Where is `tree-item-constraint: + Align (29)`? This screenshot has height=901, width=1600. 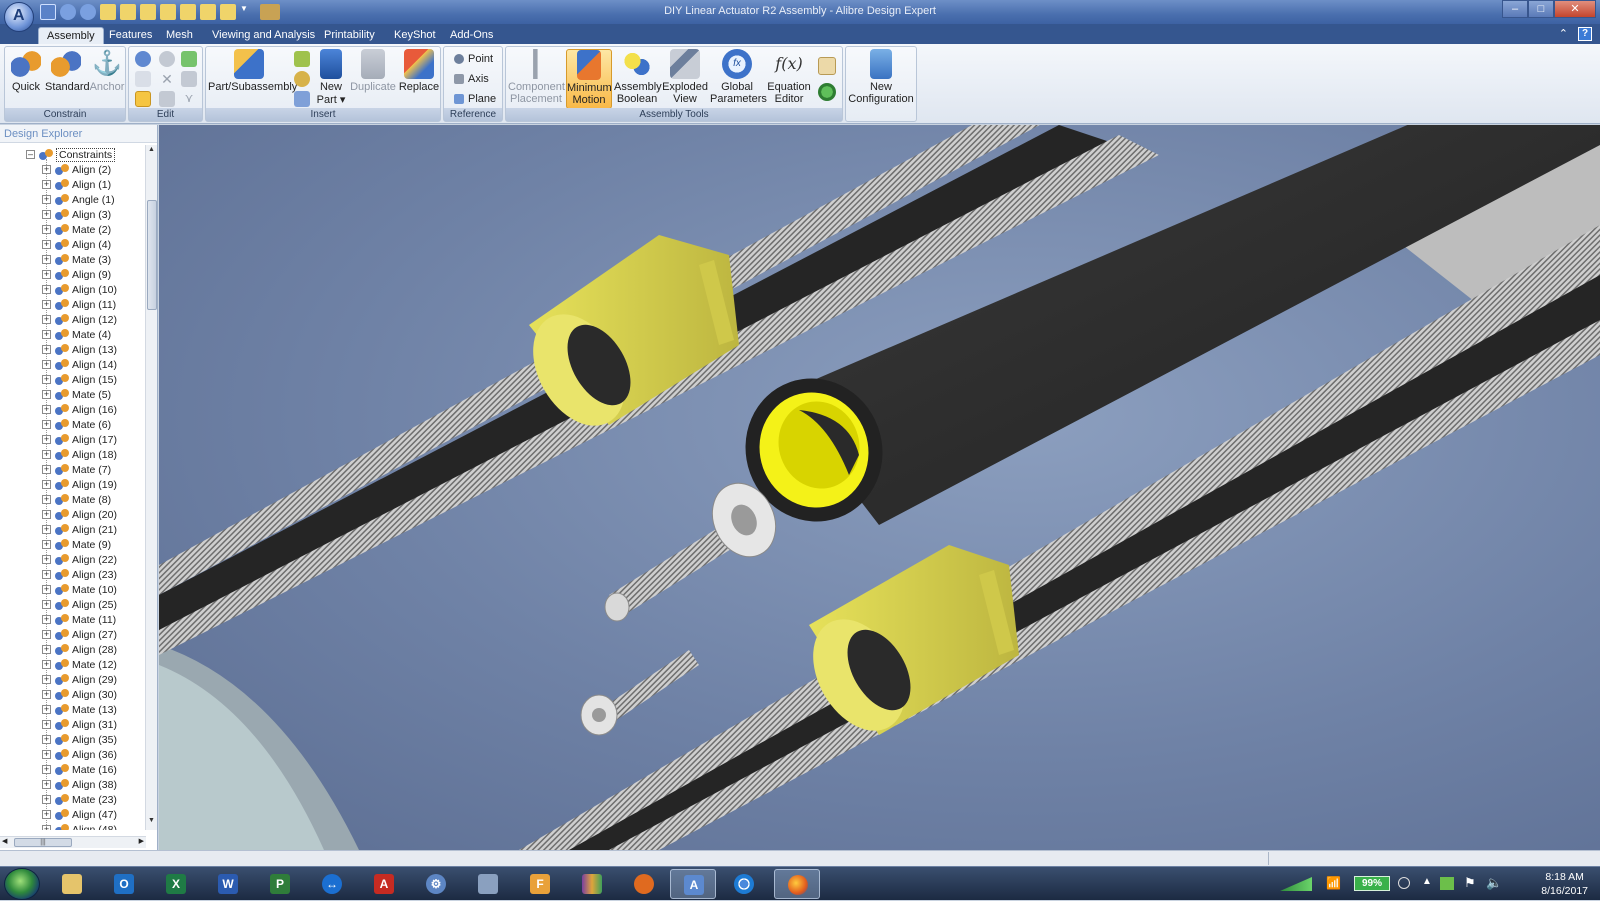
tree-item-constraint: + Align (29) is located at coordinates (79, 679).